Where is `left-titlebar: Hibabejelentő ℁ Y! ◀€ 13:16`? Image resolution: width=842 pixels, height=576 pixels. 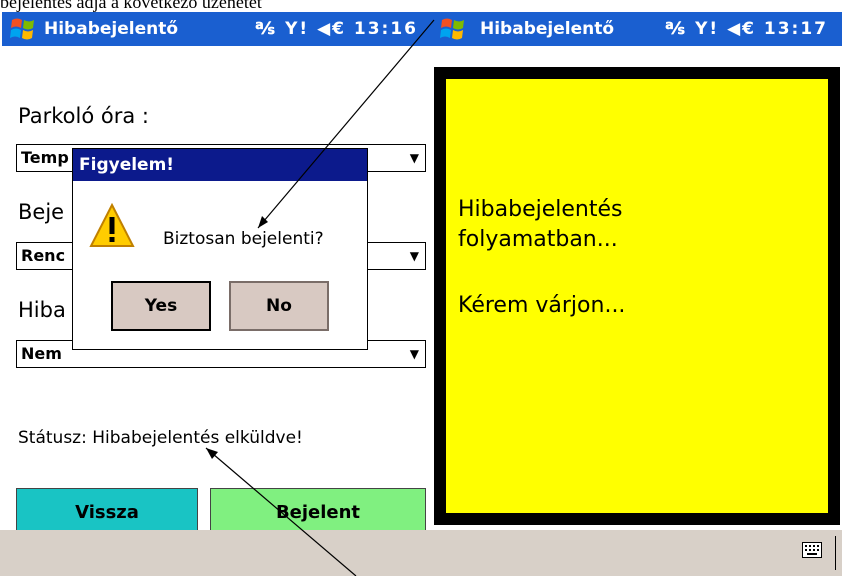 left-titlebar: Hibabejelentő ℁ Y! ◀€ 13:16 is located at coordinates (217, 29).